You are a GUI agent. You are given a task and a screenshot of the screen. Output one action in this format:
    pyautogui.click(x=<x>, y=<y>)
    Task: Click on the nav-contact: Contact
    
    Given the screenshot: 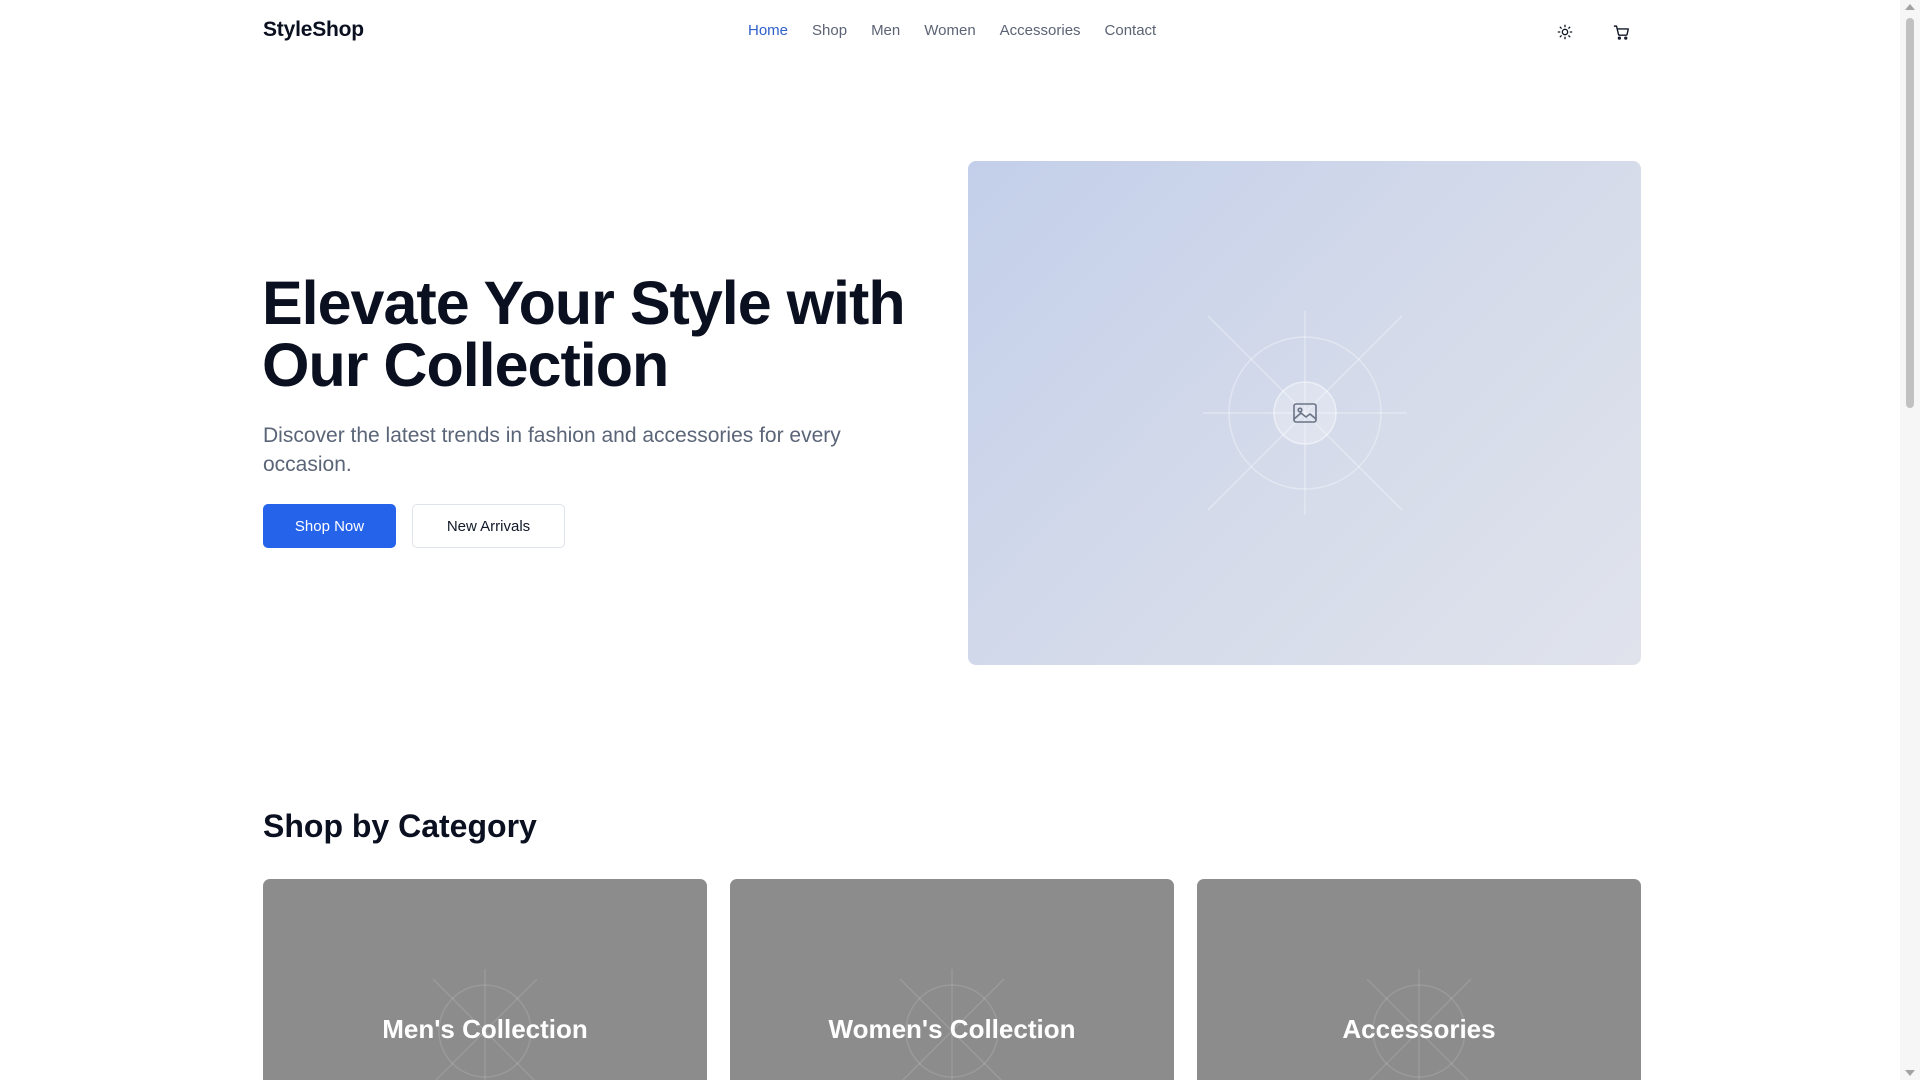 What is the action you would take?
    pyautogui.click(x=1131, y=30)
    